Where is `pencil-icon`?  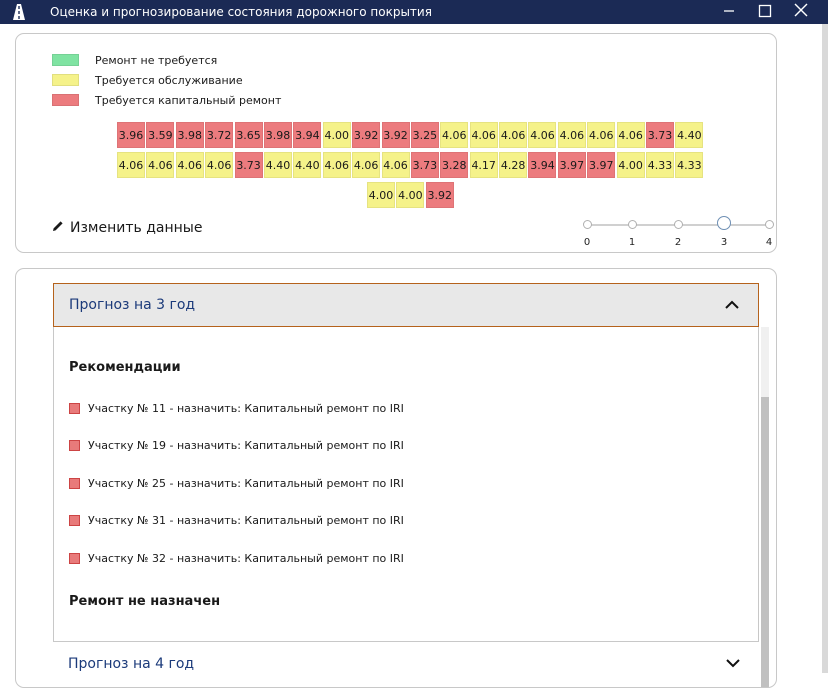
pencil-icon is located at coordinates (58, 228).